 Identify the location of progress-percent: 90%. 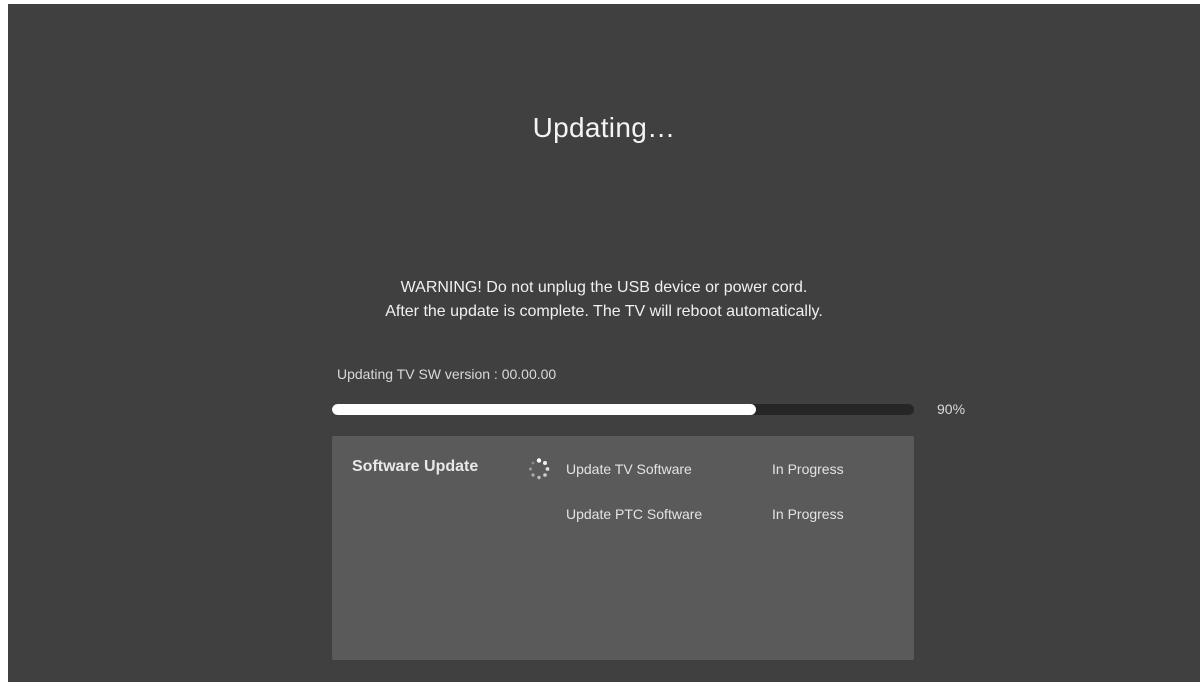
(951, 409).